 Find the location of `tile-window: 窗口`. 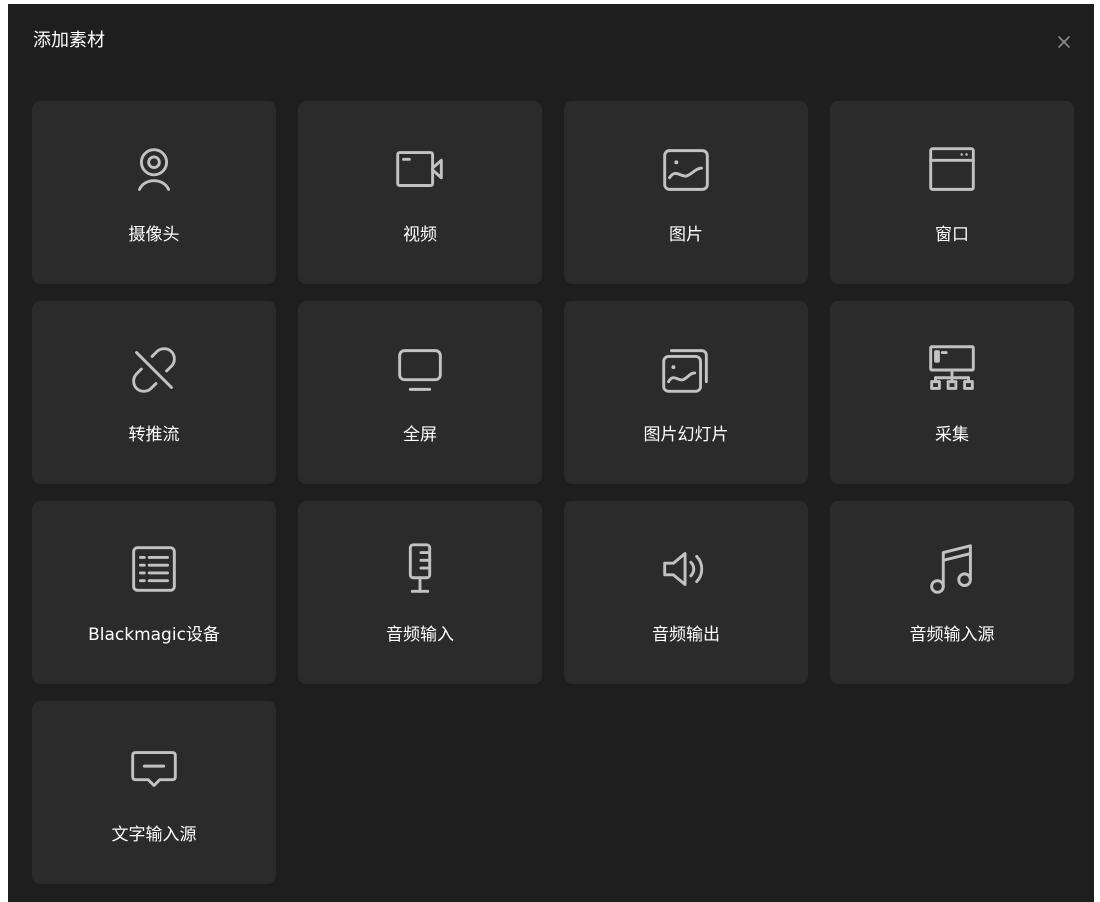

tile-window: 窗口 is located at coordinates (952, 192).